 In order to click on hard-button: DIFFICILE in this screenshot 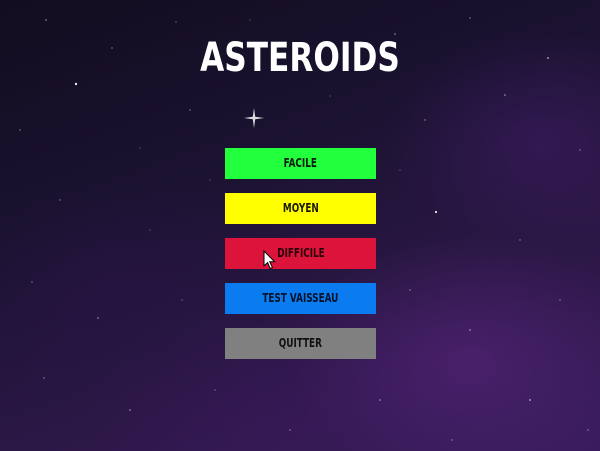, I will do `click(300, 253)`.